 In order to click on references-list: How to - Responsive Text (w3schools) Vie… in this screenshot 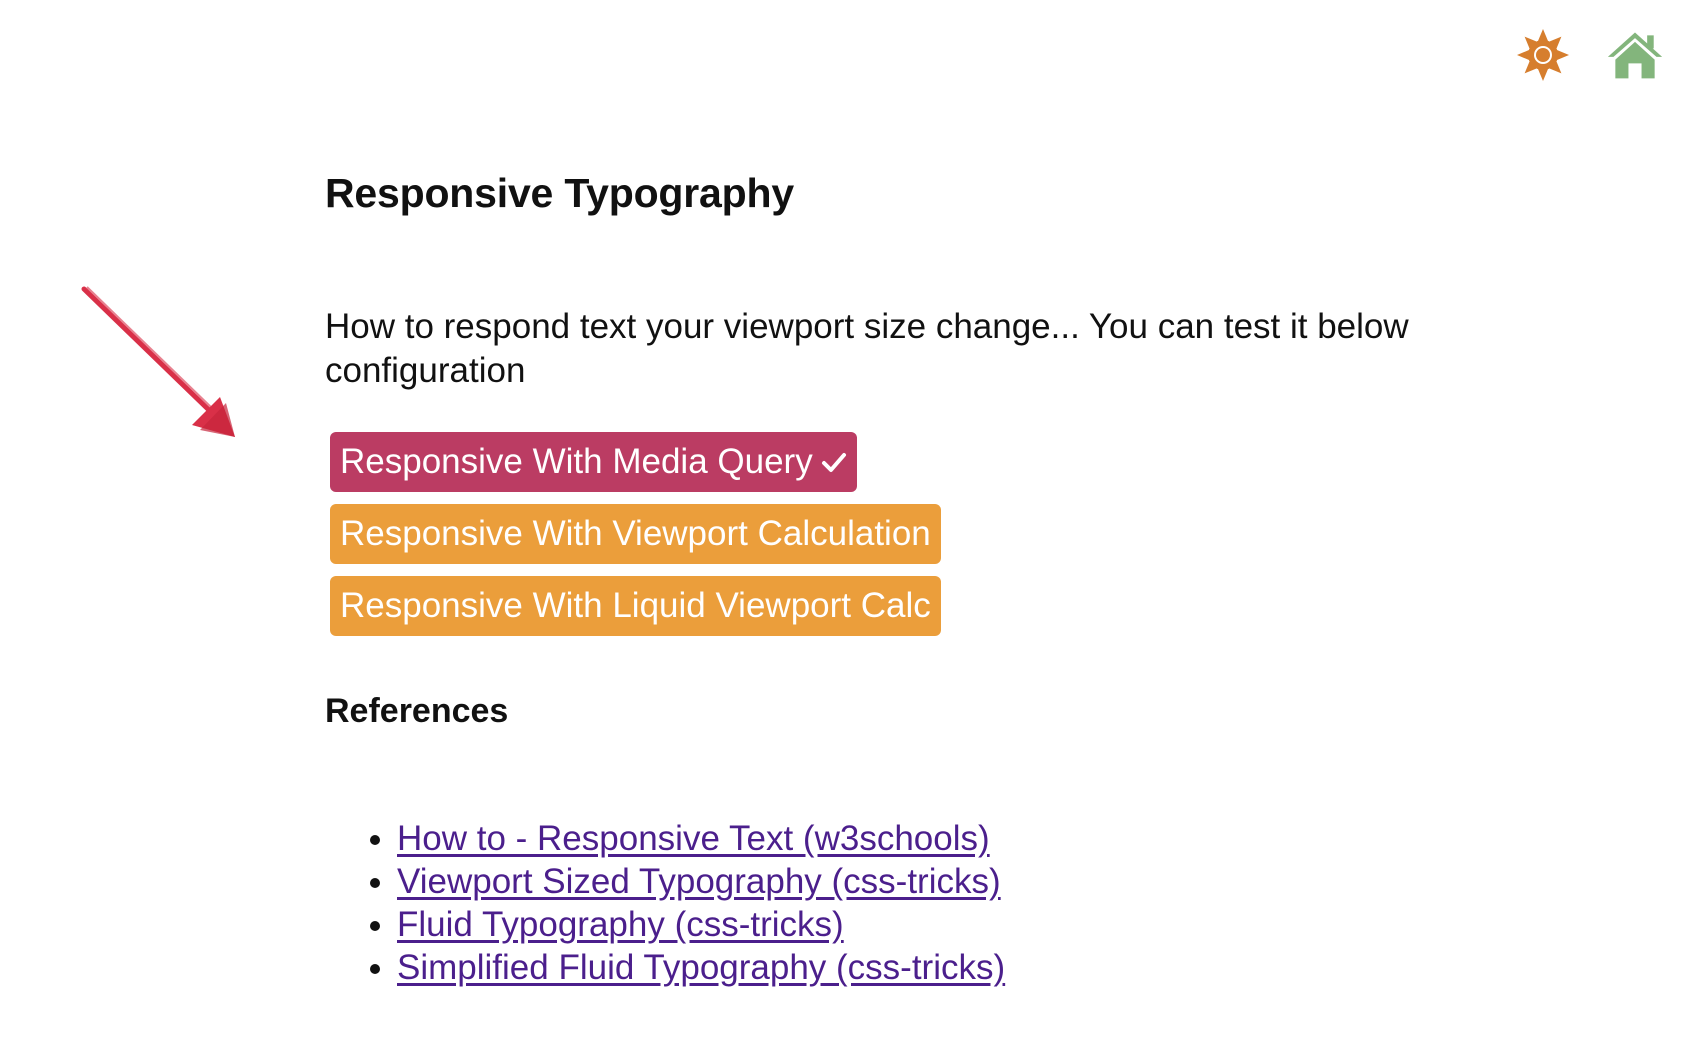, I will do `click(925, 903)`.